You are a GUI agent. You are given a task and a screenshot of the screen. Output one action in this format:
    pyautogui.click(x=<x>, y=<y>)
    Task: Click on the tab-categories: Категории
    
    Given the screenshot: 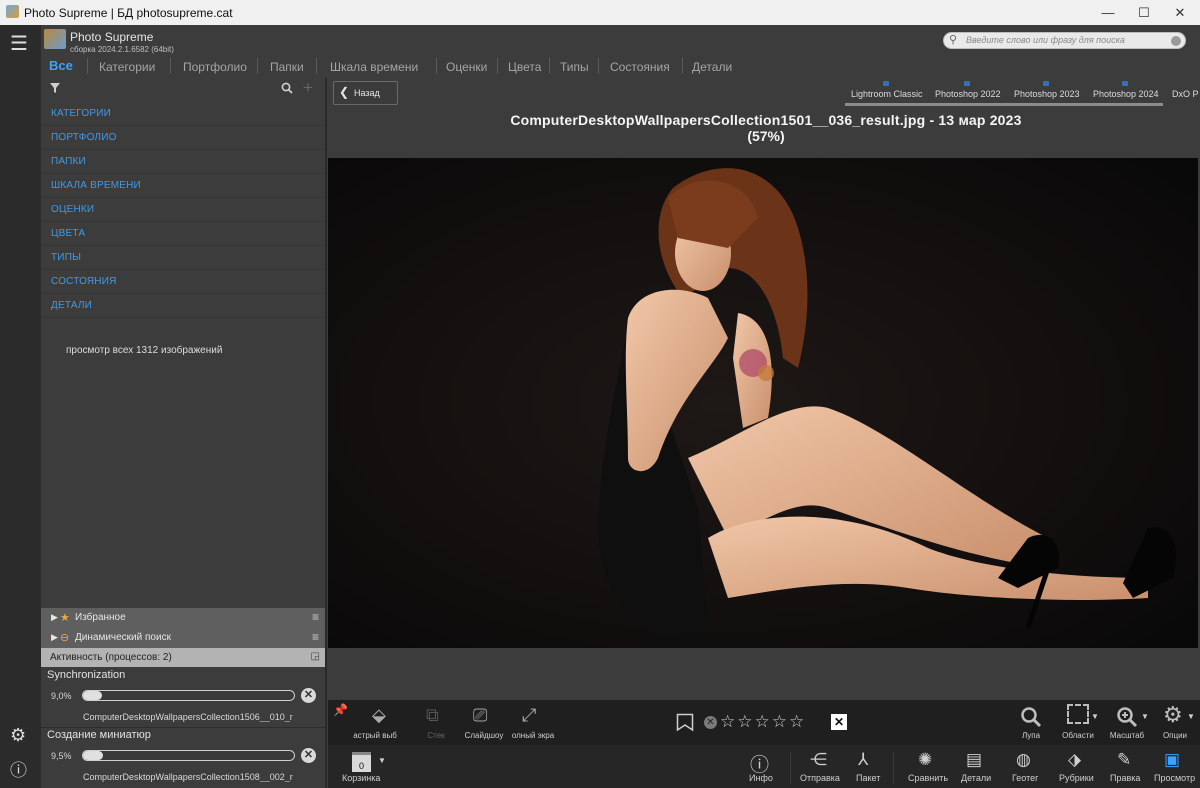 What is the action you would take?
    pyautogui.click(x=127, y=67)
    